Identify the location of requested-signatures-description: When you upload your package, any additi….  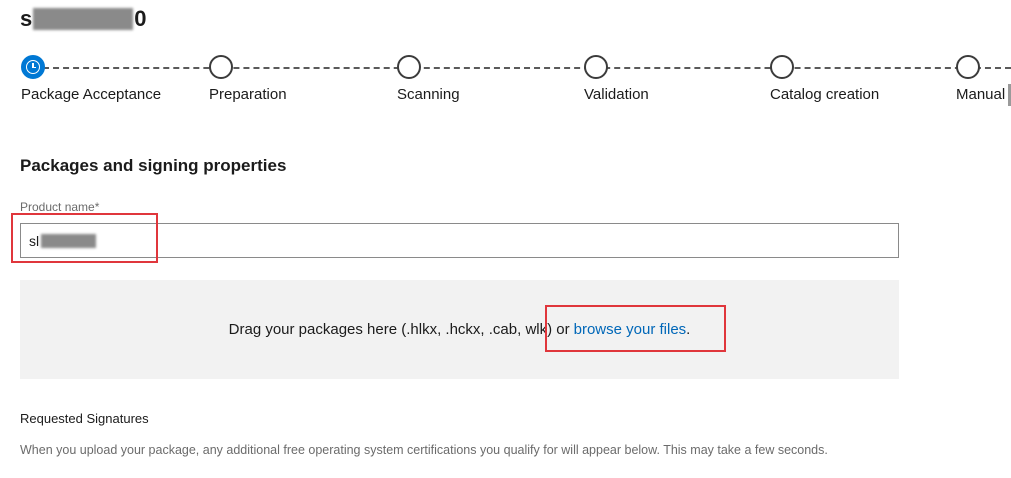
(424, 450).